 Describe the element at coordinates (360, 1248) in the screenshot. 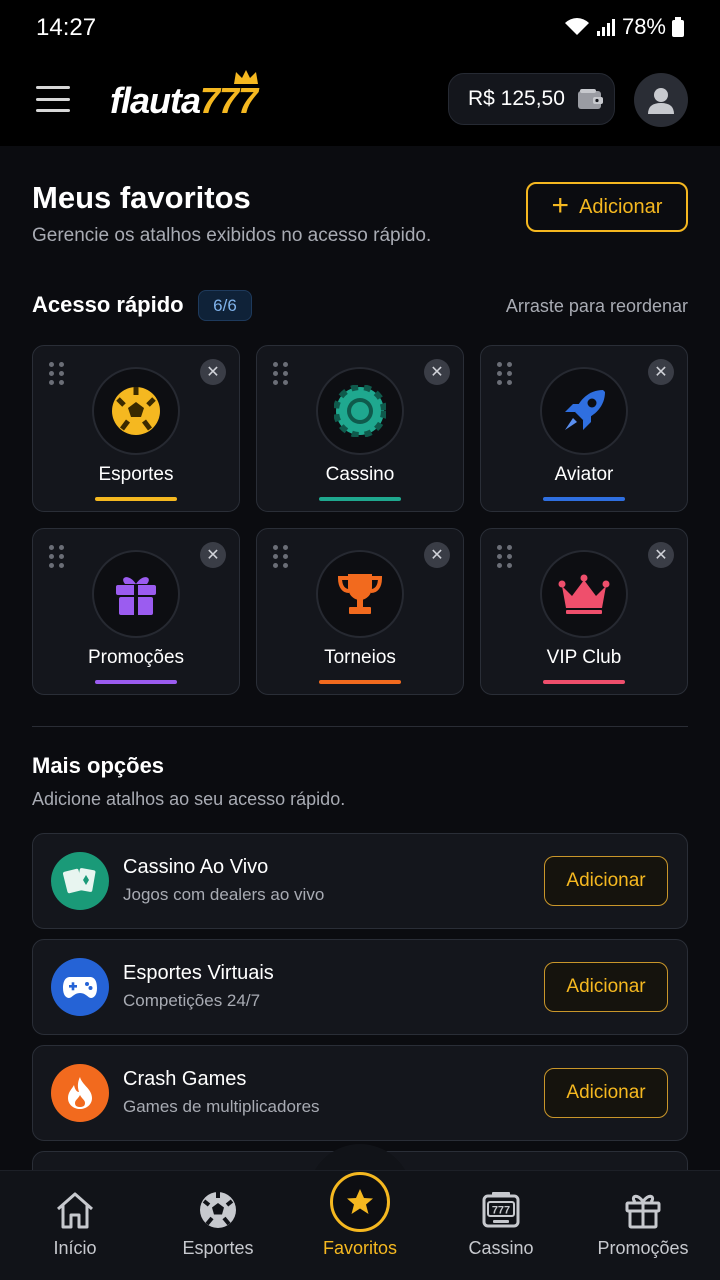

I see `nav-label: Favoritos` at that location.